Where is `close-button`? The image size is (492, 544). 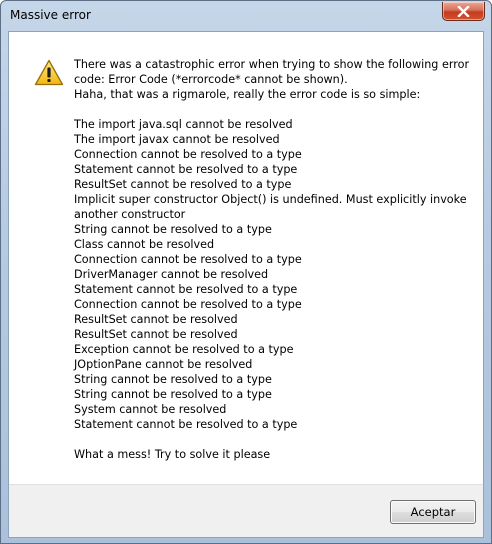
close-button is located at coordinates (463, 11).